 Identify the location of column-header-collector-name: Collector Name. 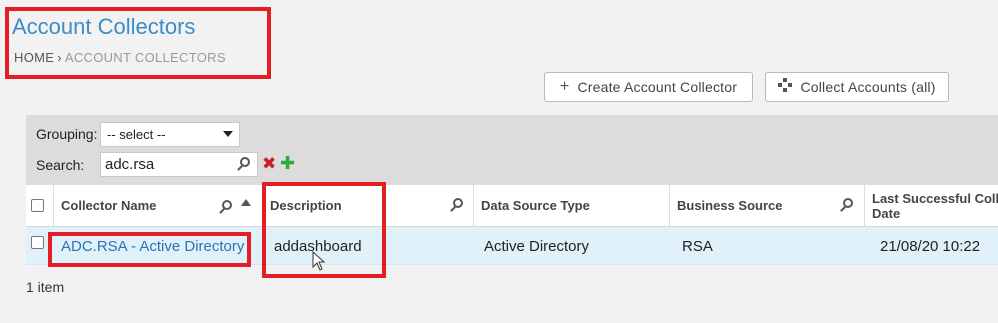
(108, 205).